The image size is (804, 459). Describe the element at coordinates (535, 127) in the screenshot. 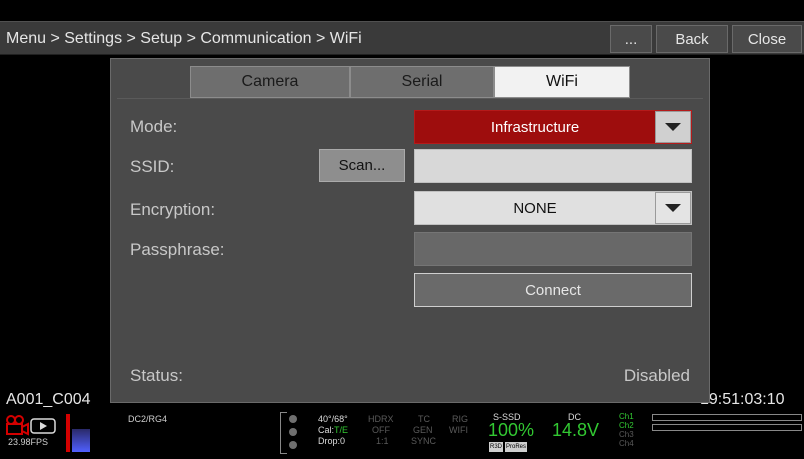

I see `mode-value: Infrastructure` at that location.